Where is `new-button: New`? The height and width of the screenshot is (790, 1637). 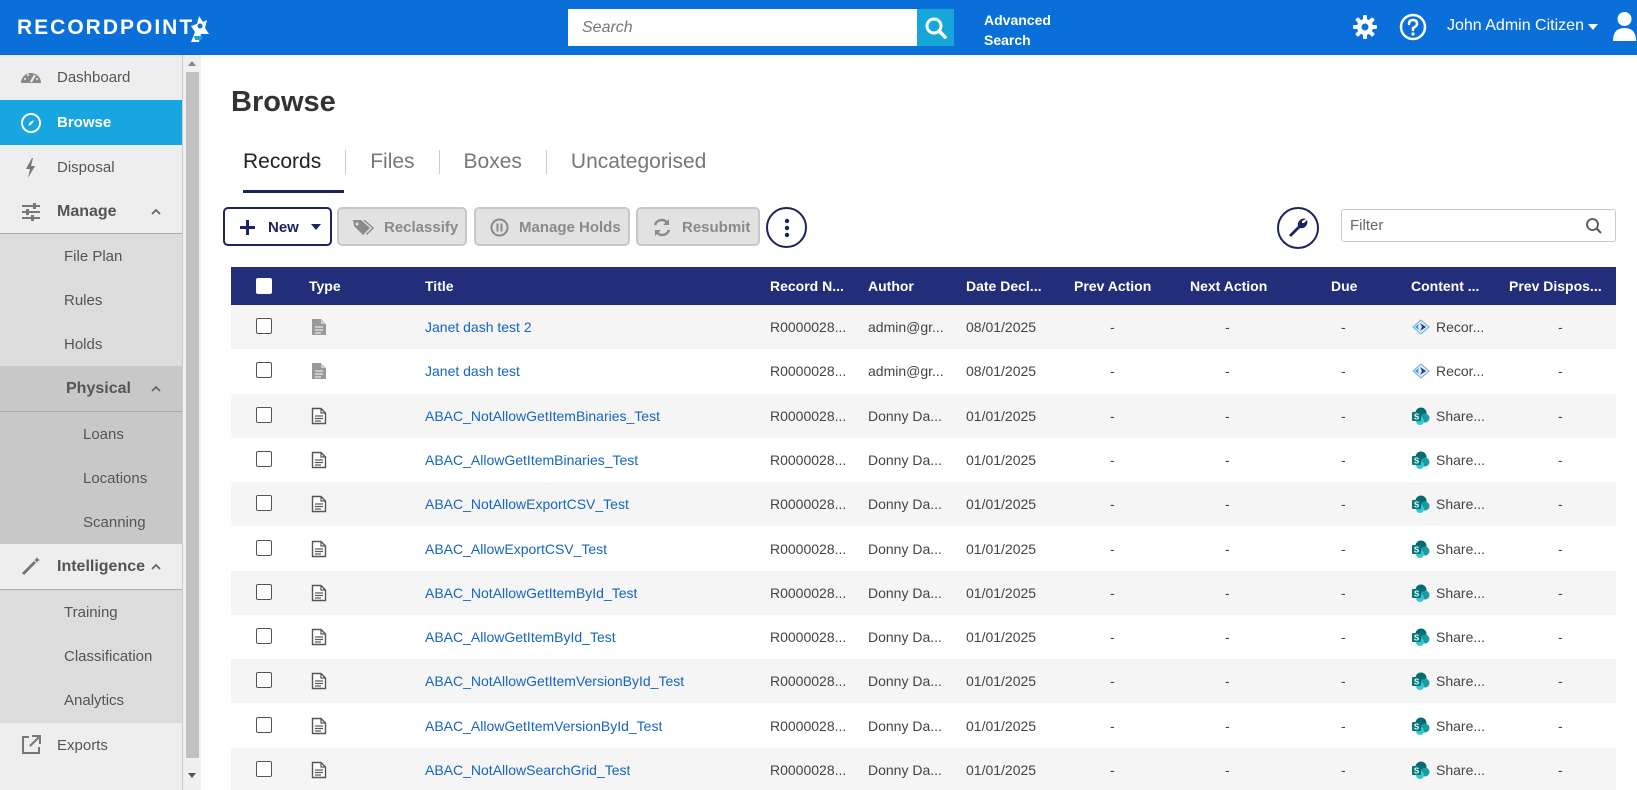
new-button: New is located at coordinates (277, 226).